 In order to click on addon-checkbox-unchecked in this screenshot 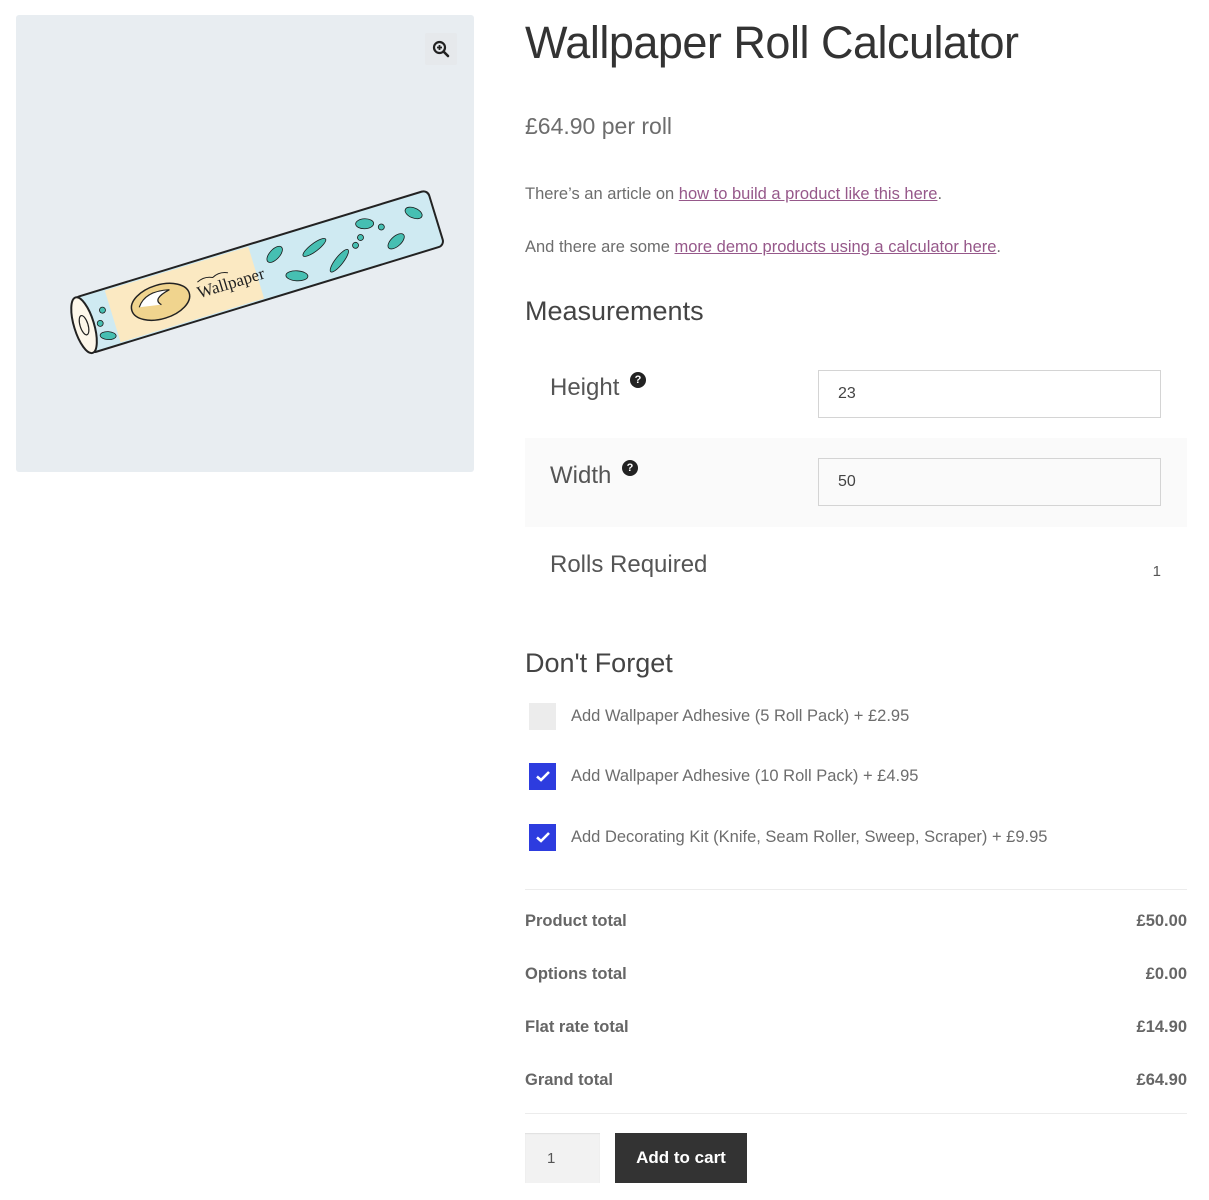, I will do `click(542, 716)`.